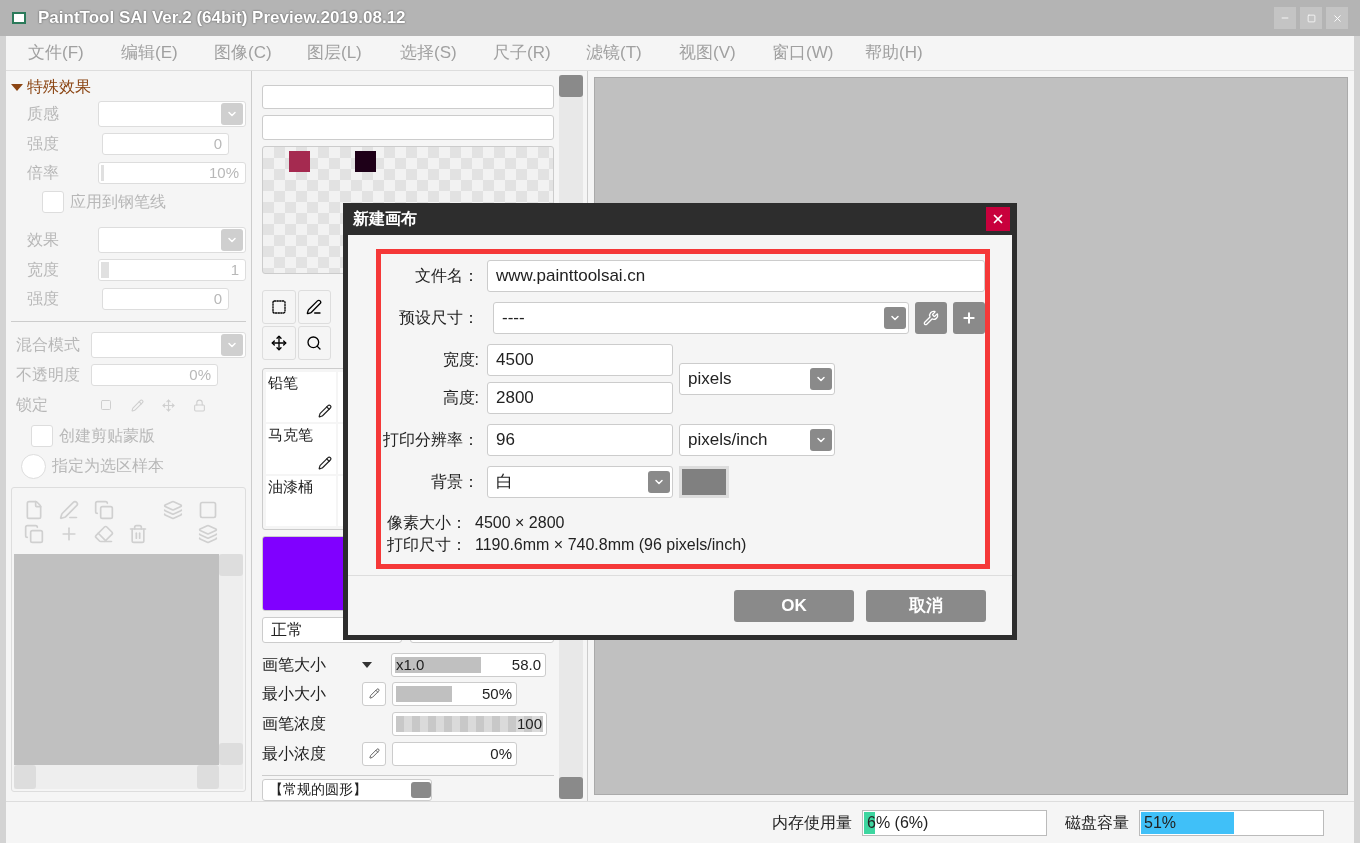  Describe the element at coordinates (736, 276) in the screenshot. I see `filename-field: www.painttoolsai.cn` at that location.